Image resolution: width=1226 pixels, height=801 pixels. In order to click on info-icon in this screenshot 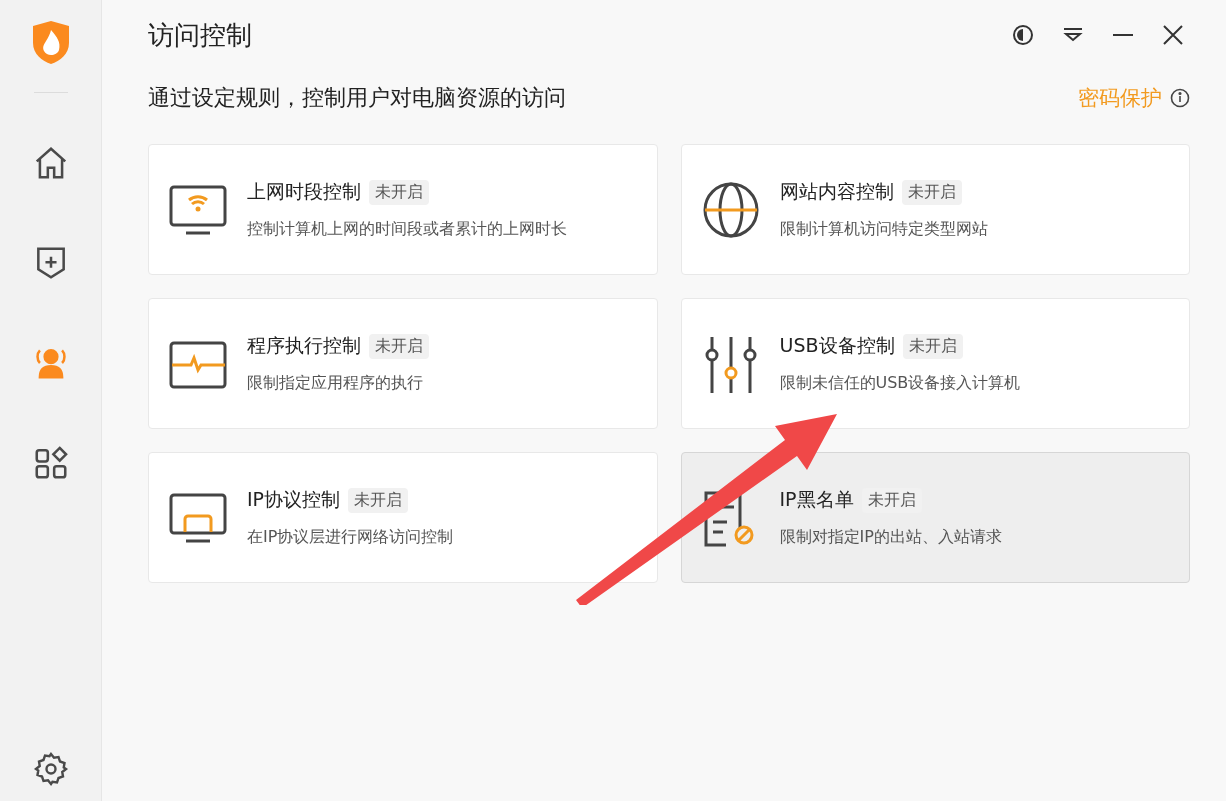, I will do `click(1180, 98)`.